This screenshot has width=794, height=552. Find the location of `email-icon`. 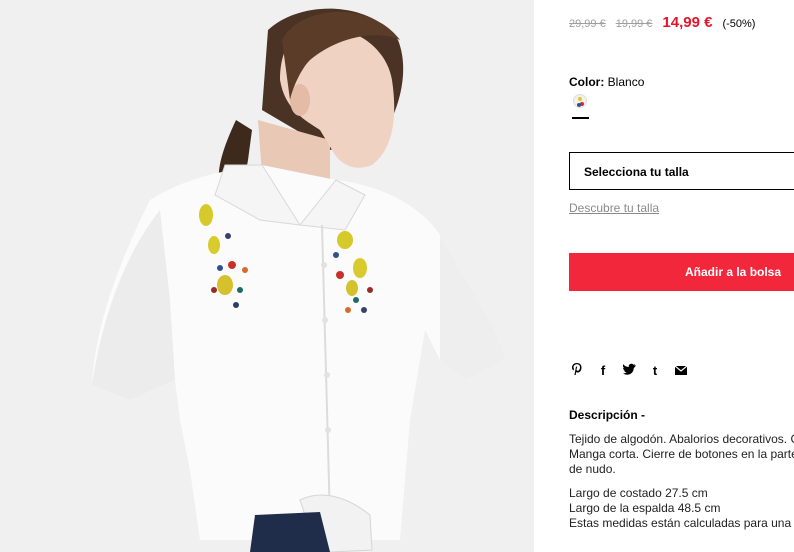

email-icon is located at coordinates (681, 370).